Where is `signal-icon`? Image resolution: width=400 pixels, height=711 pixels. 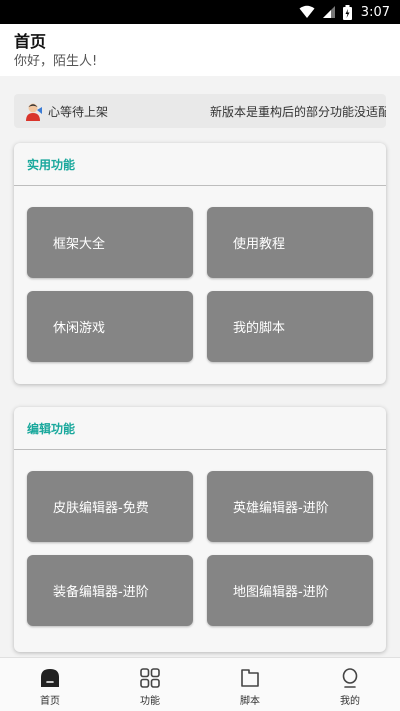 signal-icon is located at coordinates (328, 12).